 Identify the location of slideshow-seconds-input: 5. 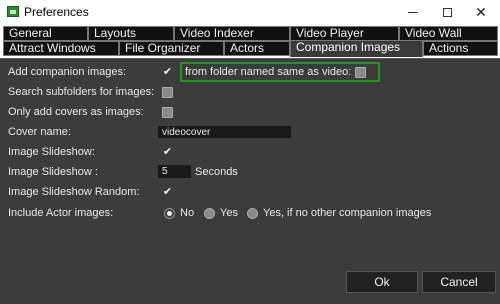
(174, 171).